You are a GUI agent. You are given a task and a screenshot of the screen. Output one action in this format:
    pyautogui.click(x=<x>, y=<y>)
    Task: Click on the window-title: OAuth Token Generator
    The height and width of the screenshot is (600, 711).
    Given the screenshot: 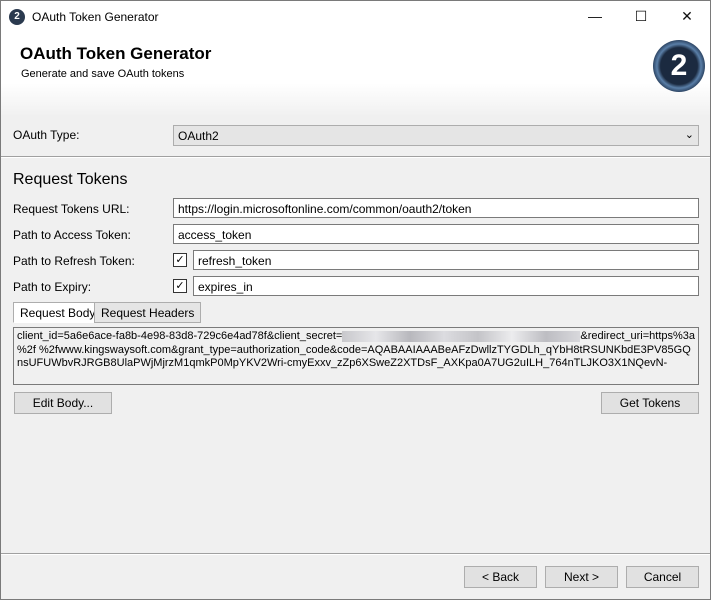 What is the action you would take?
    pyautogui.click(x=95, y=17)
    